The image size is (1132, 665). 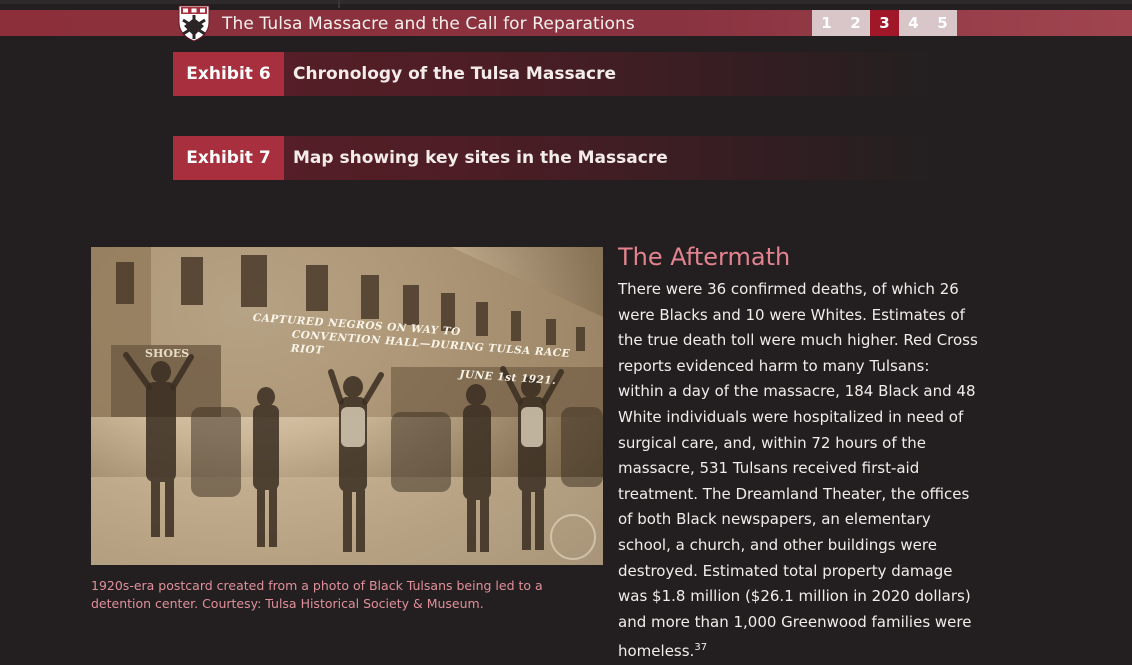 I want to click on page-button-4: 4, so click(x=913, y=23).